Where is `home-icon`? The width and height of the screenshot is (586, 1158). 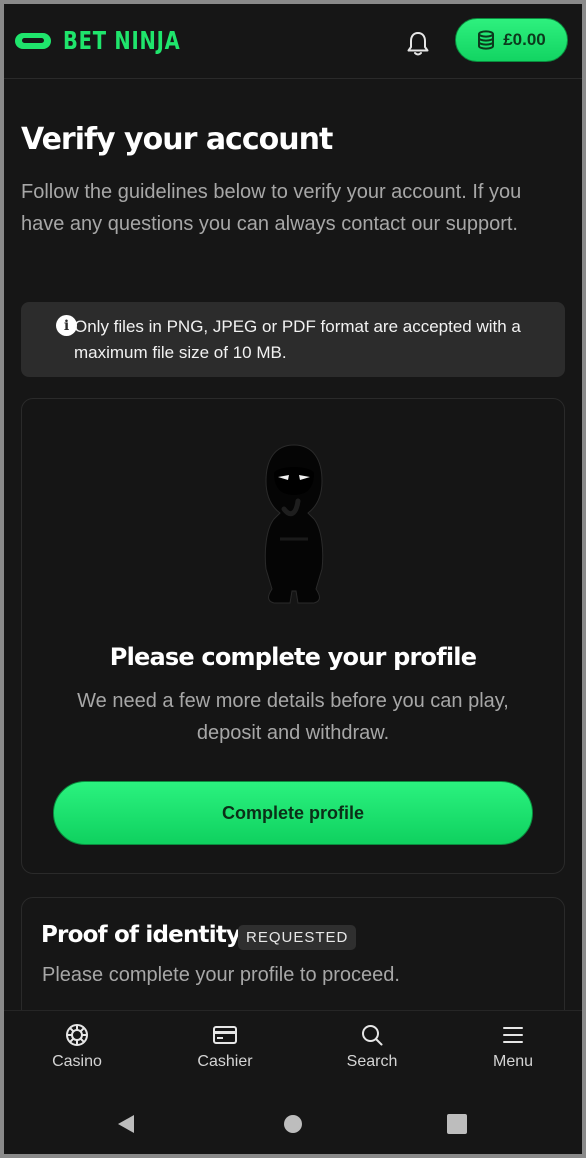
home-icon is located at coordinates (293, 1124).